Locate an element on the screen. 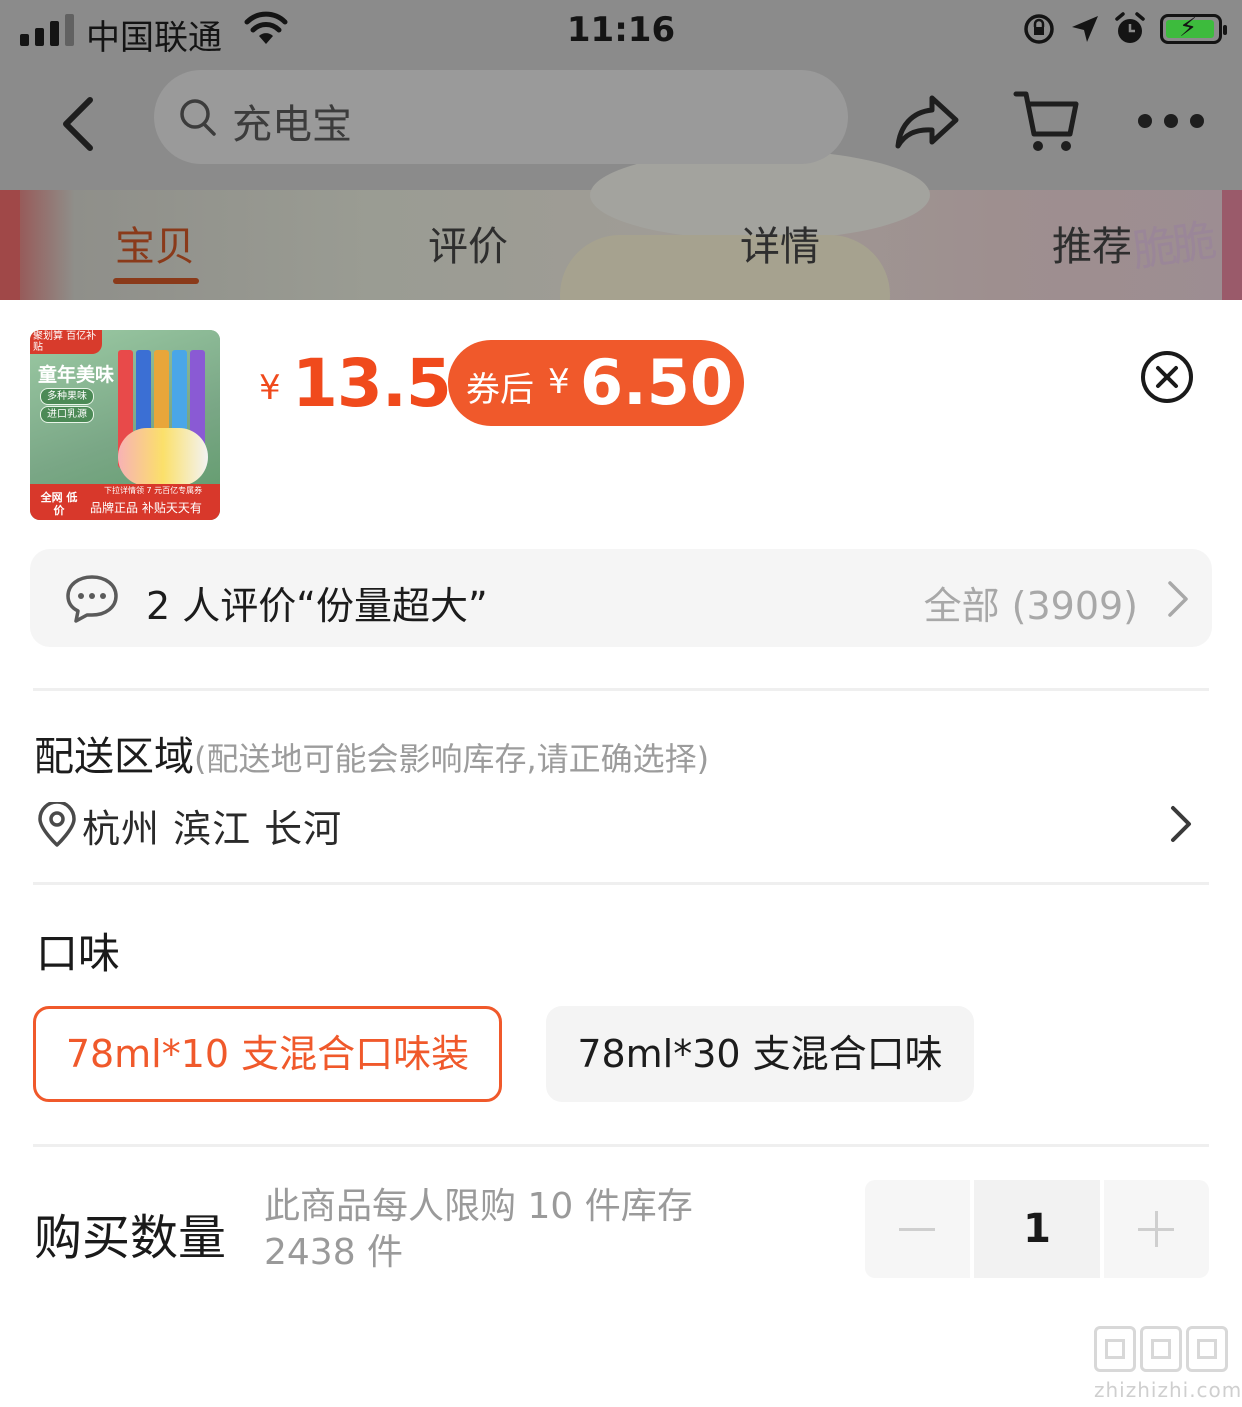 The width and height of the screenshot is (1242, 1407). thumb-coupon-tip: 下拉详情领 7 元百亿专属券 is located at coordinates (153, 490).